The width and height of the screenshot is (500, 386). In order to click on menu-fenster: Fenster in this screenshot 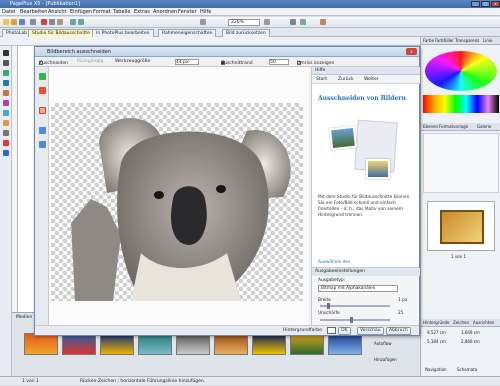, I will do `click(187, 12)`.